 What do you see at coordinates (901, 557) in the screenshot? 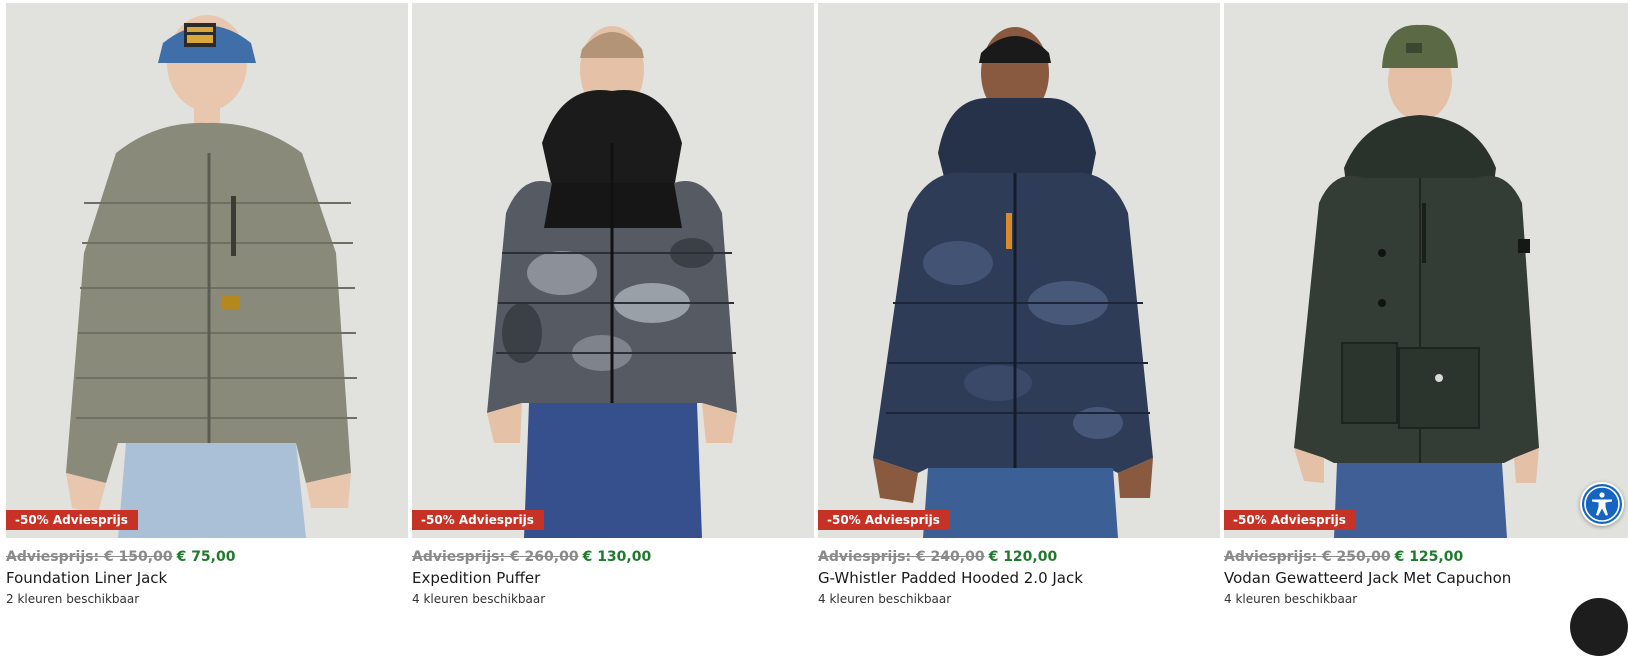
I see `old-price: Adviesprijs: € 240,00` at bounding box center [901, 557].